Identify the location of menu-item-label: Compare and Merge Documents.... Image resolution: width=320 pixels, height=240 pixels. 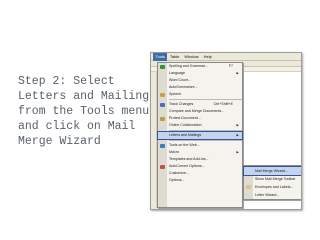
(197, 111).